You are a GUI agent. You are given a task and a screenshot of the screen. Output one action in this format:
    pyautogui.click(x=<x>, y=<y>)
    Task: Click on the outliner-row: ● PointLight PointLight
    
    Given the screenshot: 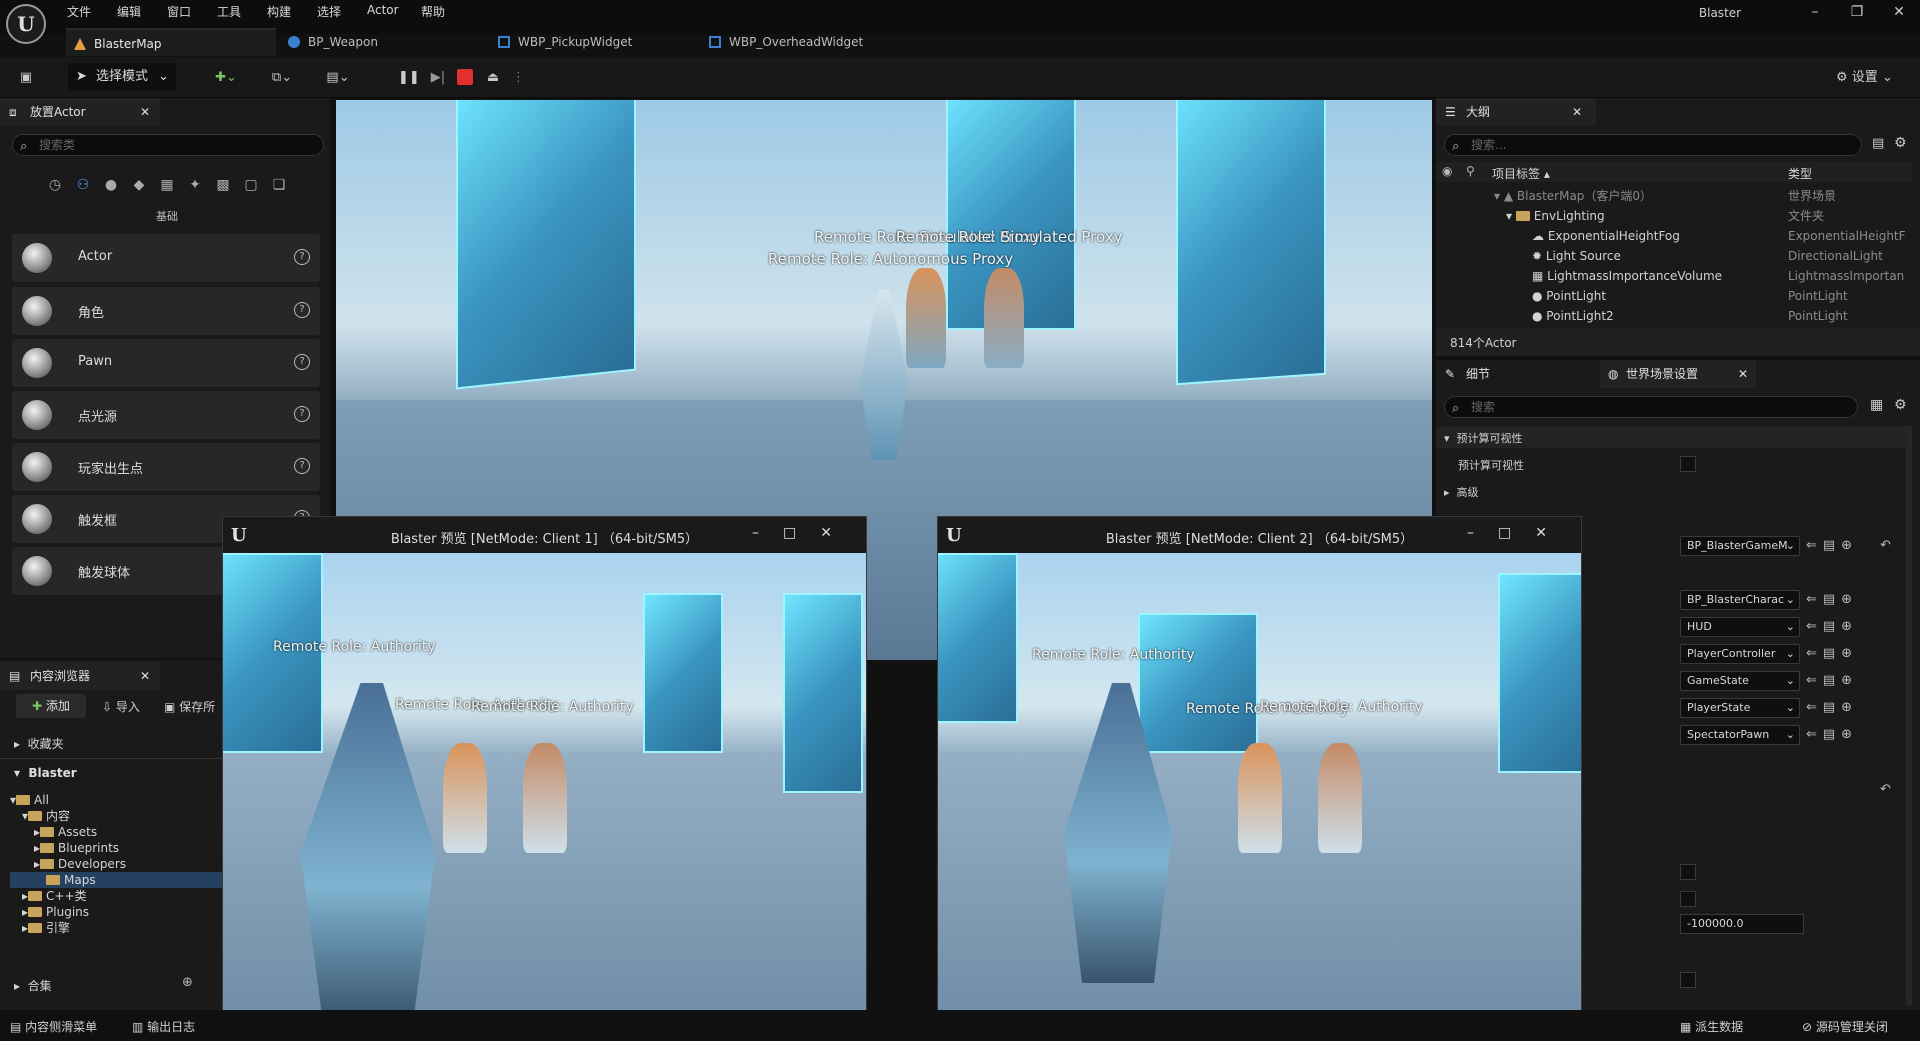 What is the action you would take?
    pyautogui.click(x=1675, y=296)
    